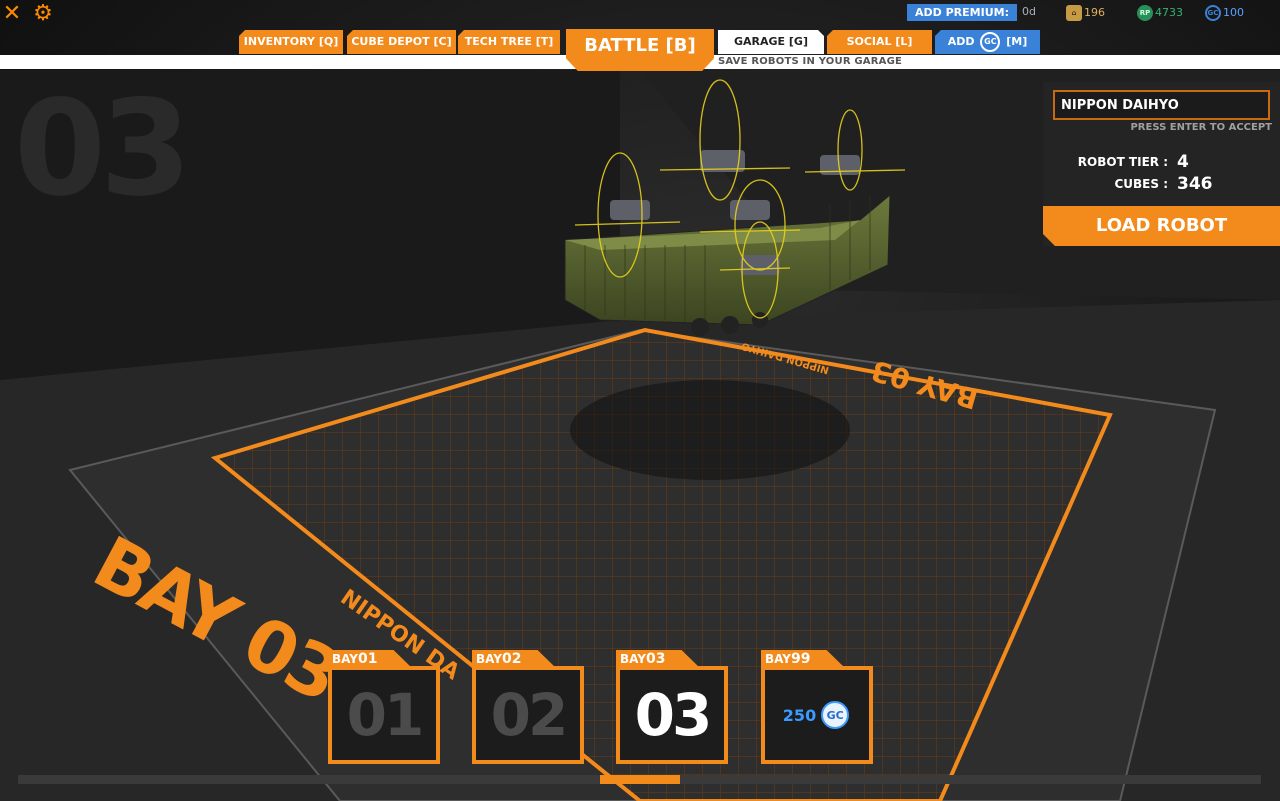 The image size is (1280, 801). I want to click on bay-number: 03, so click(673, 715).